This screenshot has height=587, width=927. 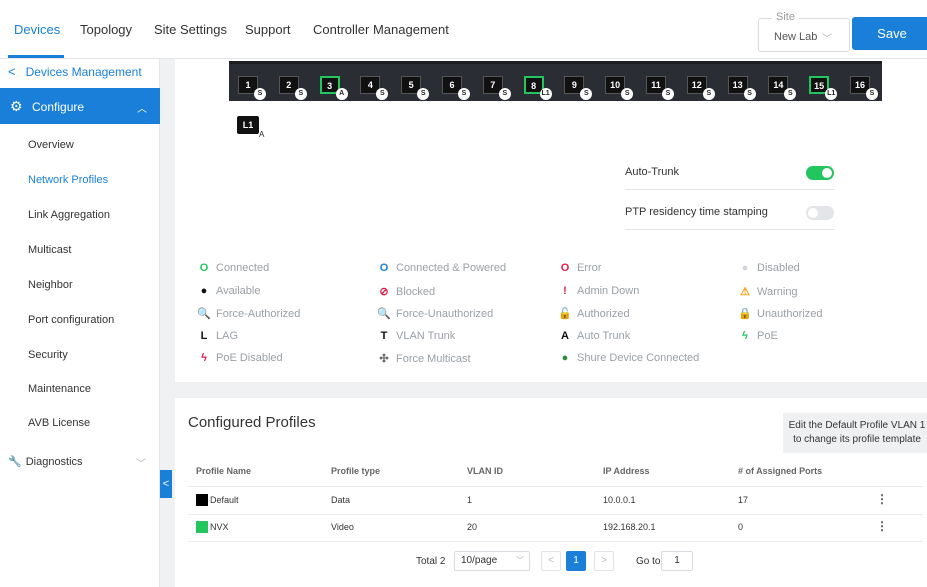 What do you see at coordinates (431, 561) in the screenshot?
I see `pagination-total: Total 2` at bounding box center [431, 561].